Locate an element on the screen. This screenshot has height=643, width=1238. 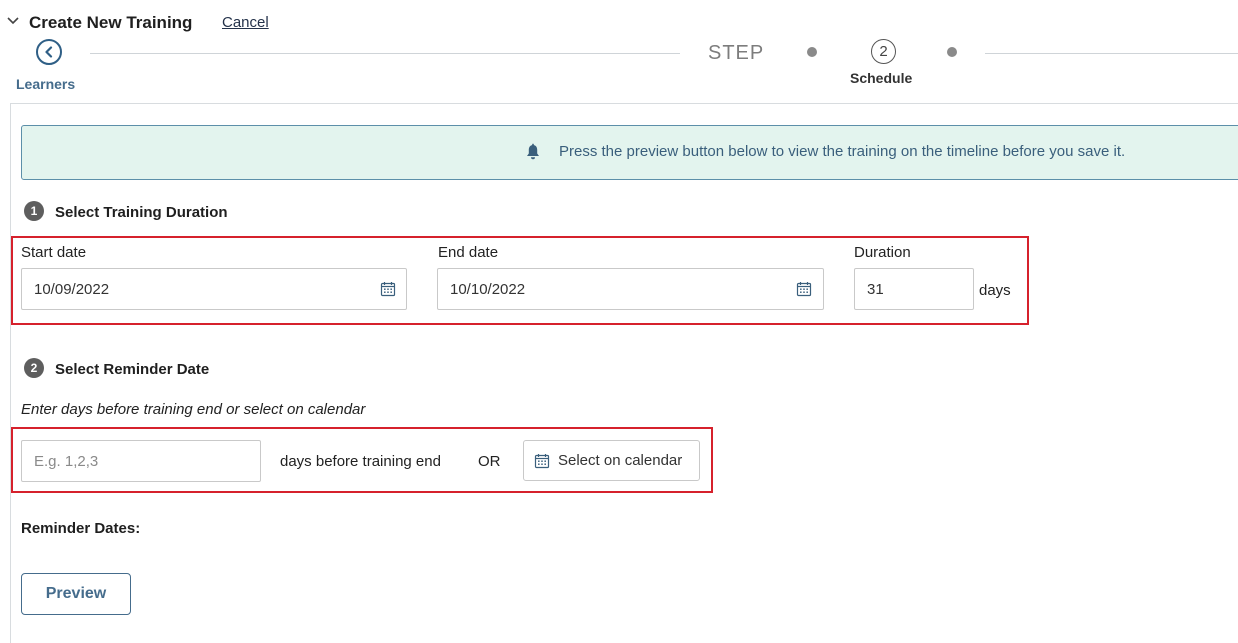
end-date-field: 10/10/2022 is located at coordinates (630, 289).